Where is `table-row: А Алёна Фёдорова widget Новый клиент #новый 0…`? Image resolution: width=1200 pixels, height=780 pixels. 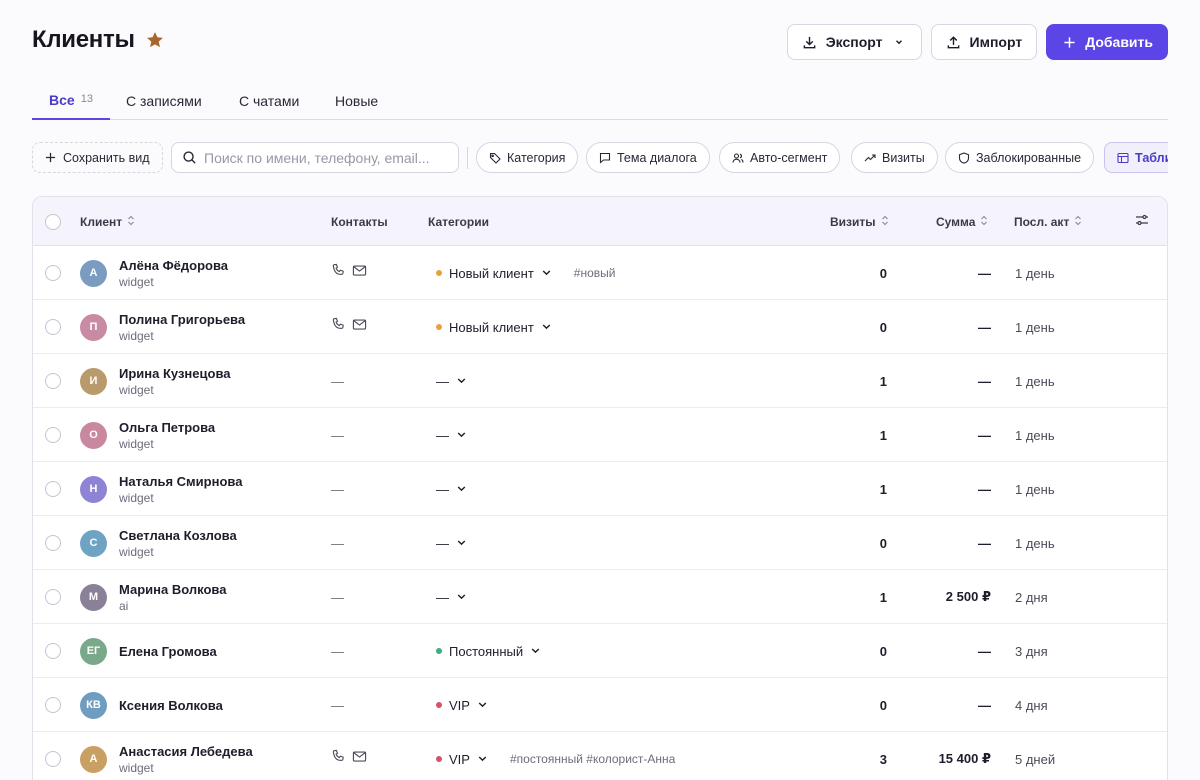
table-row: А Алёна Фёдорова widget Новый клиент #новый 0… is located at coordinates (600, 273).